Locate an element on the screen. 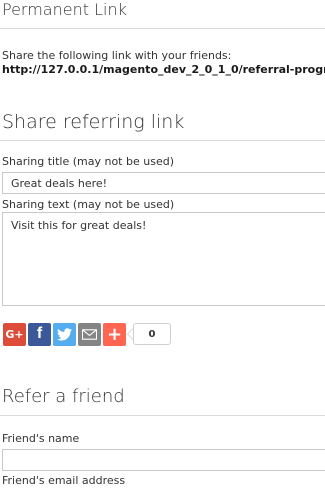  sharing-title-label: Sharing title (may not be used) is located at coordinates (88, 161).